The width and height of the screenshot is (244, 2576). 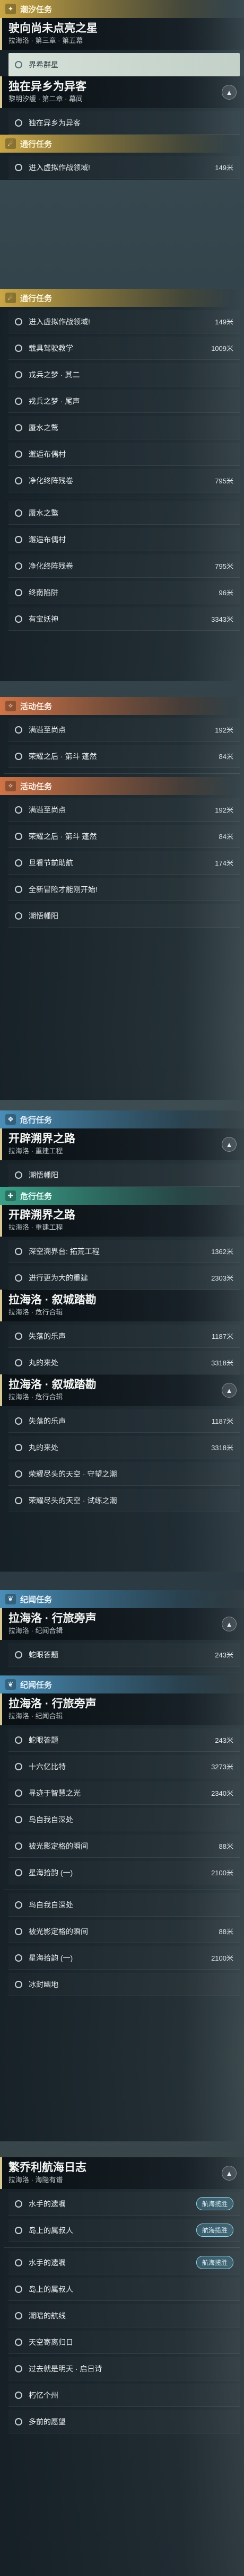 What do you see at coordinates (36, 1599) in the screenshot?
I see `category-label: 纪闻任务` at bounding box center [36, 1599].